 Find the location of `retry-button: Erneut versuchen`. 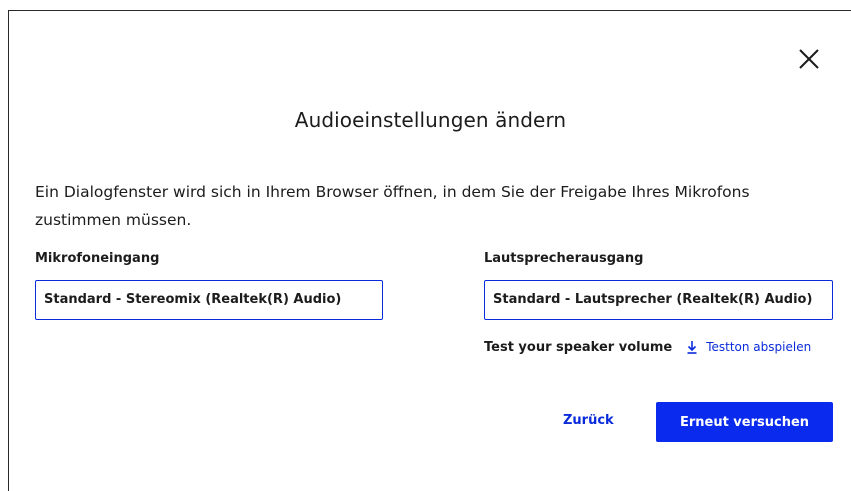

retry-button: Erneut versuchen is located at coordinates (744, 422).